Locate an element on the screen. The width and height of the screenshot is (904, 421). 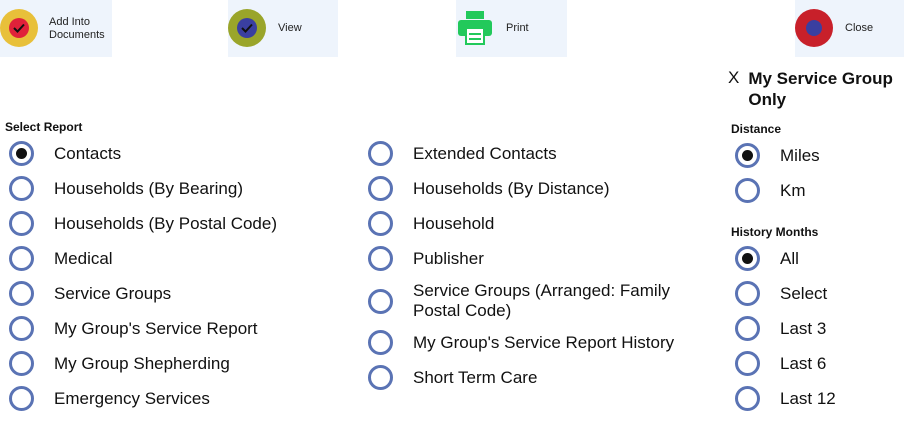
x-mark: X is located at coordinates (734, 77).